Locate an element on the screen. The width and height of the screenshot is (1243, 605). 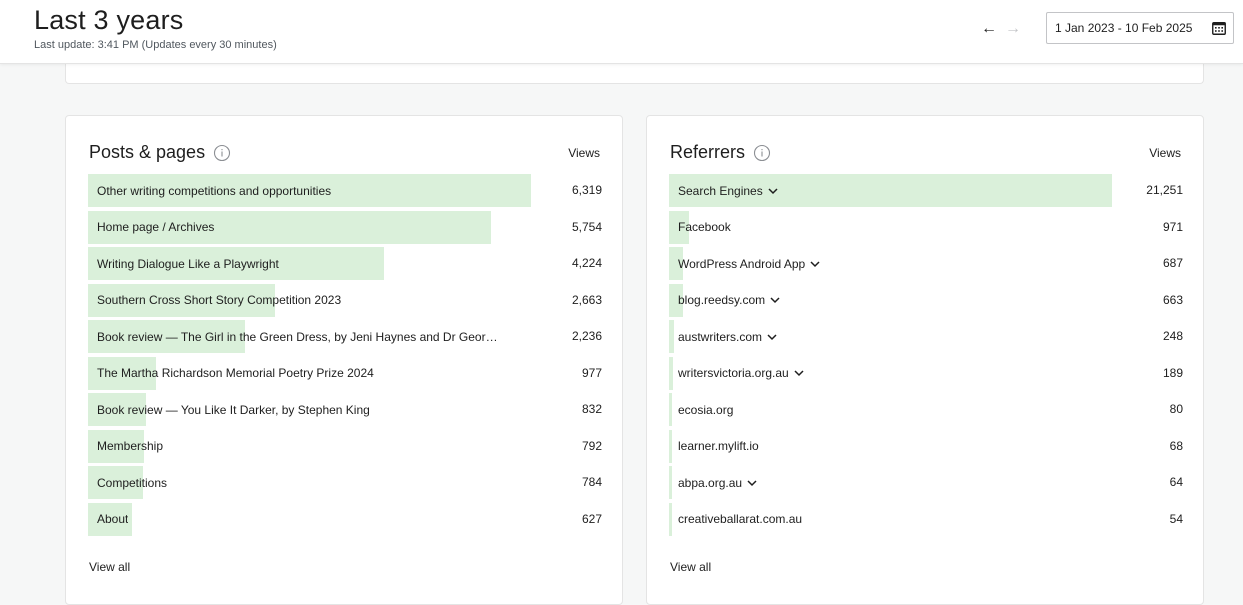
row-label: WordPress Android App is located at coordinates (744, 264).